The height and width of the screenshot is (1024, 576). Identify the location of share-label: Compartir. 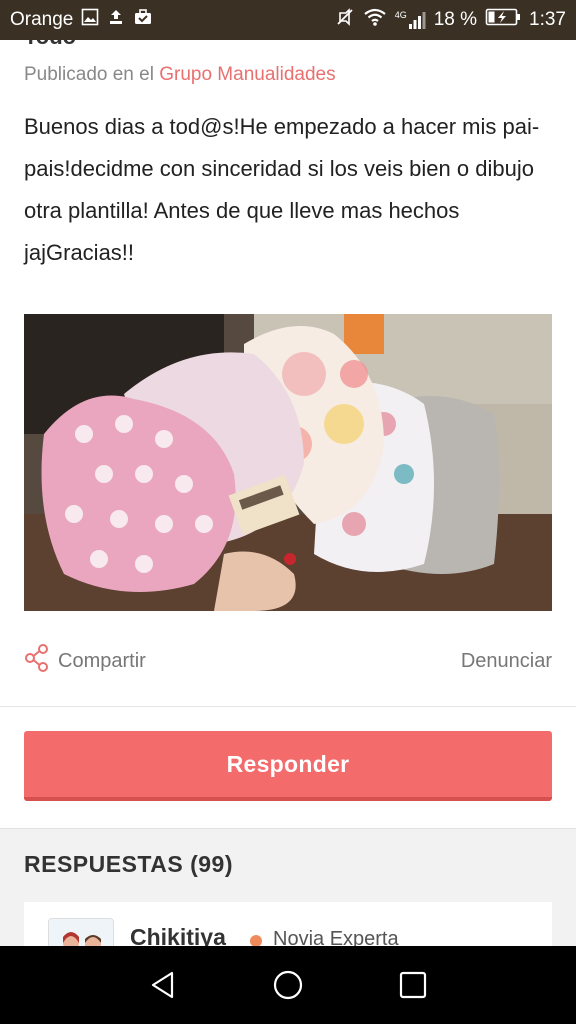
(102, 660).